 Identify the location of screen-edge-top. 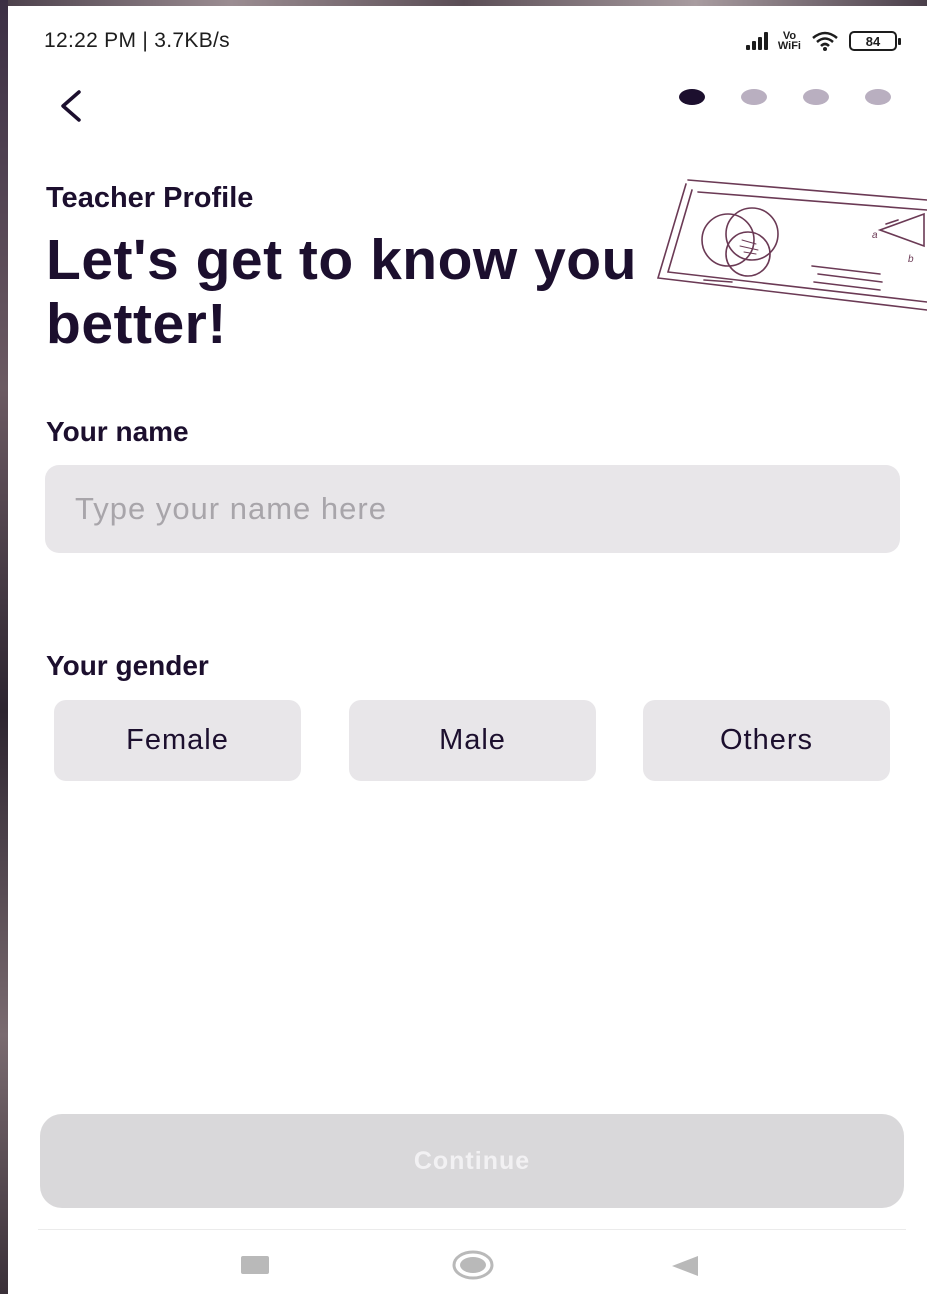
(463, 3).